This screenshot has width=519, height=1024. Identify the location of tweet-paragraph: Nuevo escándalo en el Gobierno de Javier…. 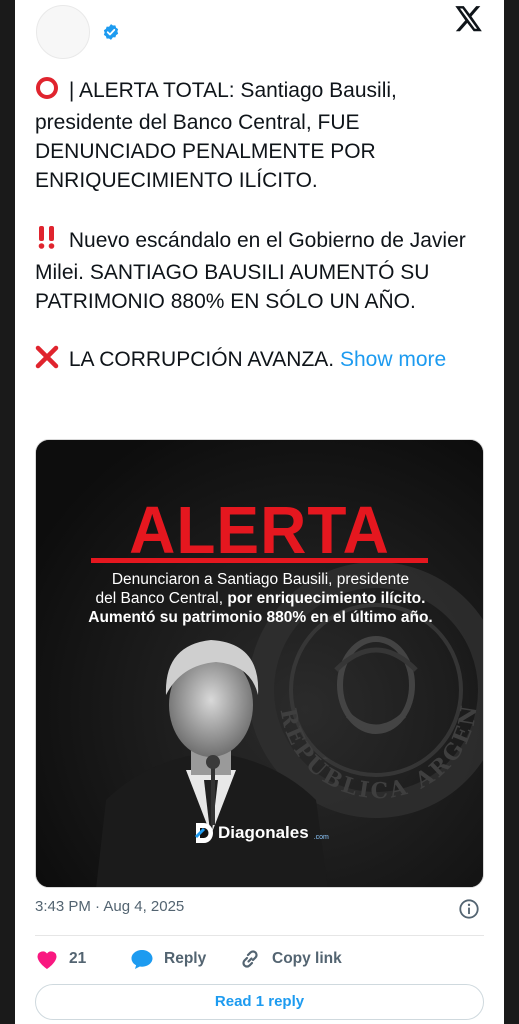
(255, 270).